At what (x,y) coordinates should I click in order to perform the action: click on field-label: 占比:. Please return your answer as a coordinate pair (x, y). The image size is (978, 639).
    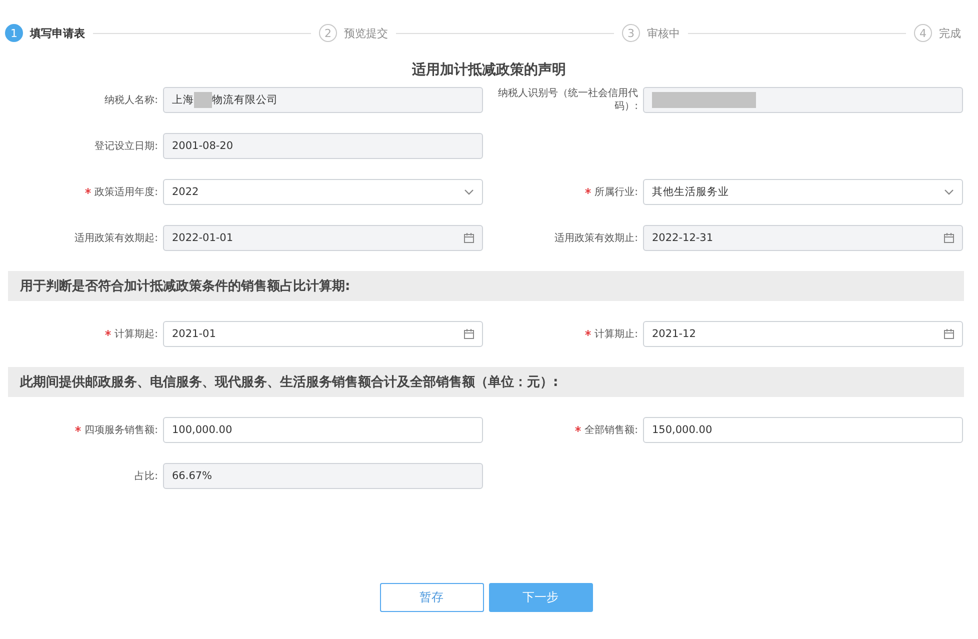
    Looking at the image, I should click on (146, 476).